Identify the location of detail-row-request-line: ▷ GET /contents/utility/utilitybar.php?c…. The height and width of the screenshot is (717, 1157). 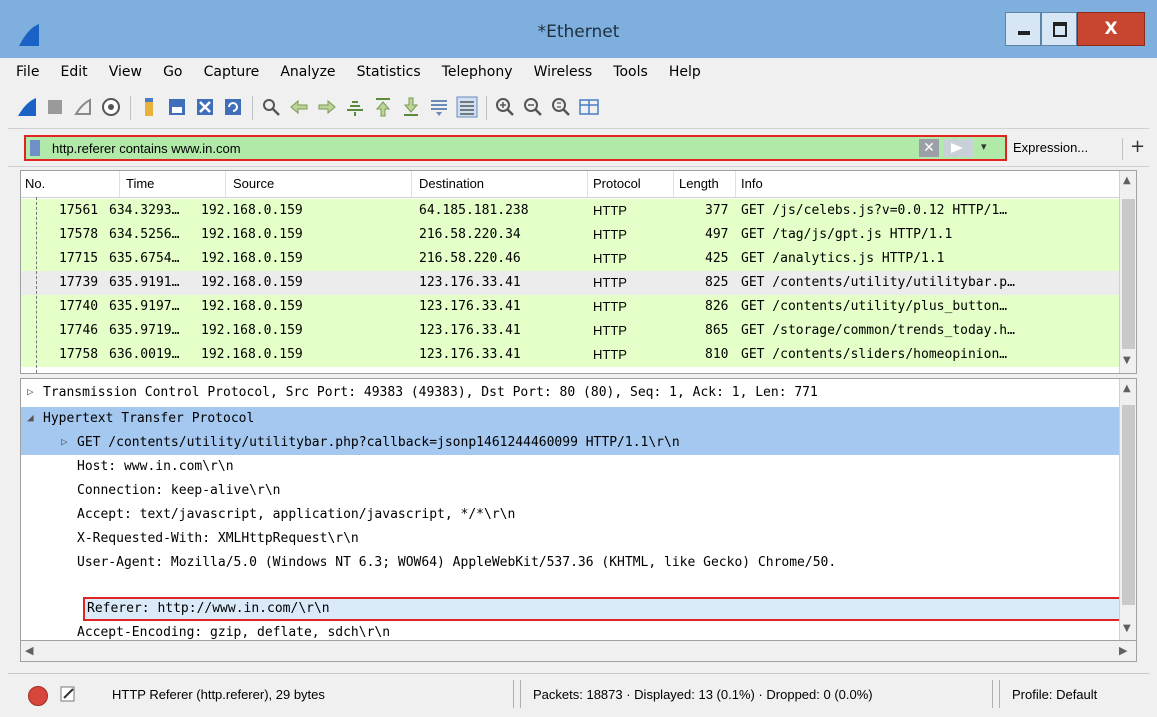
(570, 443).